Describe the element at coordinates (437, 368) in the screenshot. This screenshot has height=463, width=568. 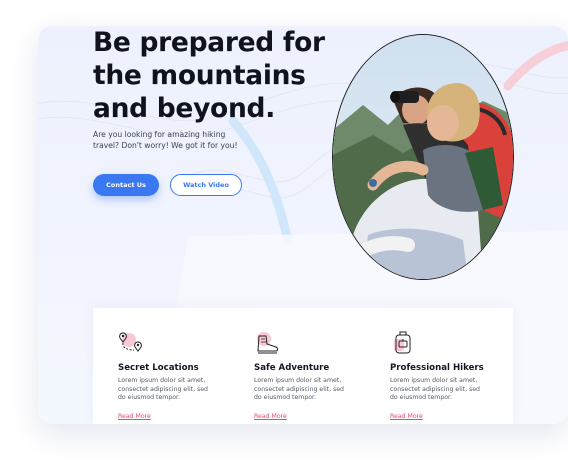
I see `feature-title: Professional Hikers` at that location.